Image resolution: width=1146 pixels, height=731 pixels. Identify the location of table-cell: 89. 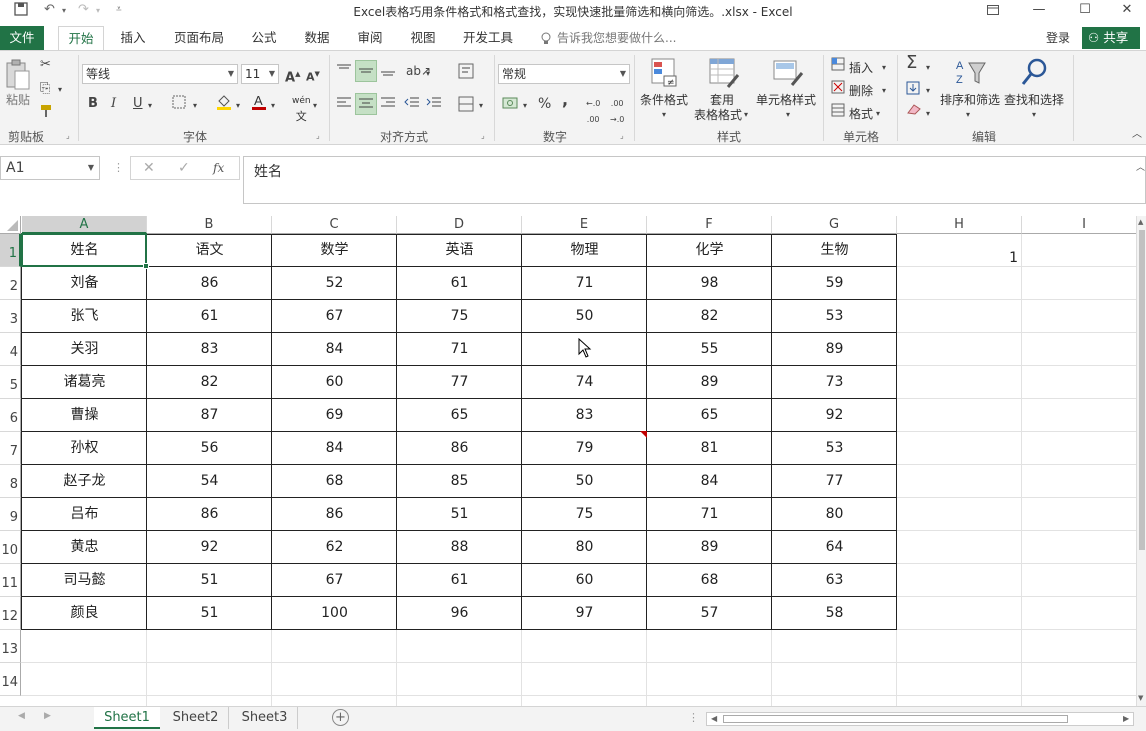
(709, 547).